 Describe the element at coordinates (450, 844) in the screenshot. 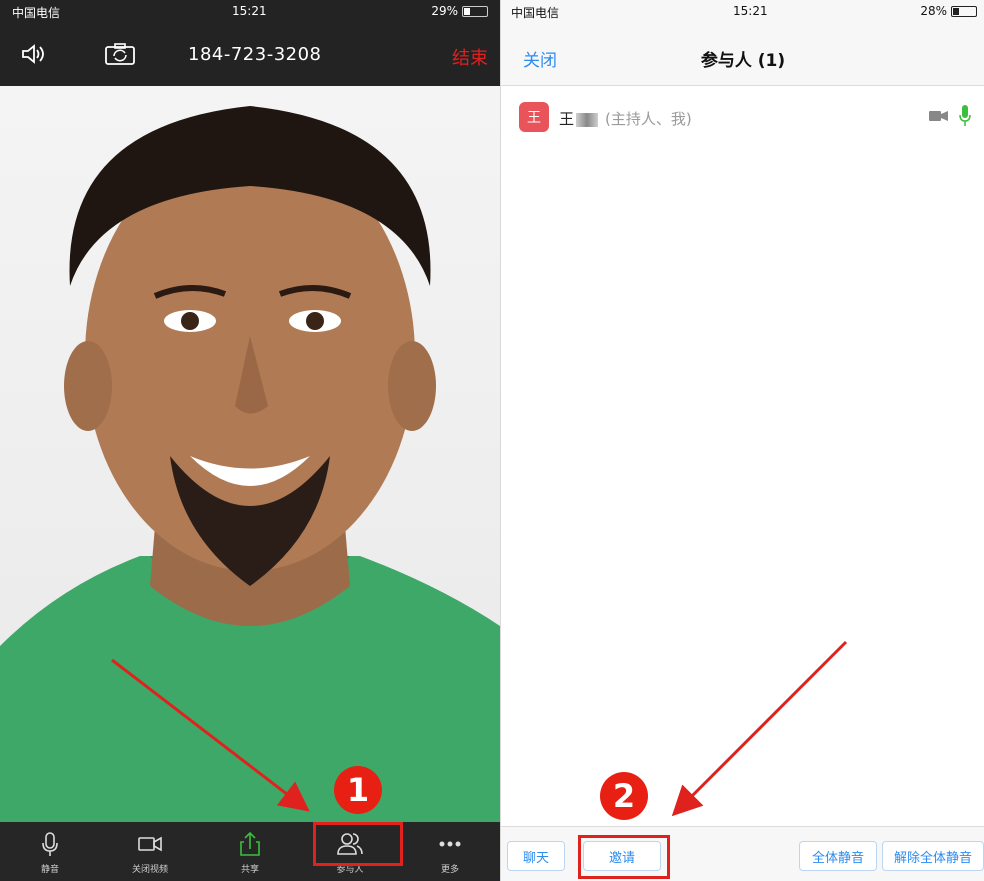

I see `more-icon` at that location.